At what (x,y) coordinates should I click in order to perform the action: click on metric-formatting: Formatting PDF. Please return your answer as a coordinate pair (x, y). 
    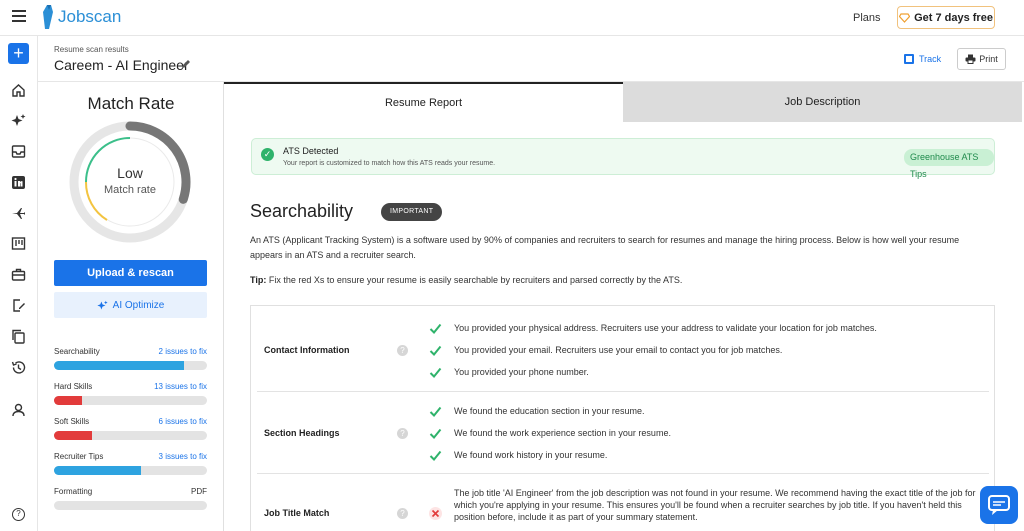
    Looking at the image, I should click on (130, 498).